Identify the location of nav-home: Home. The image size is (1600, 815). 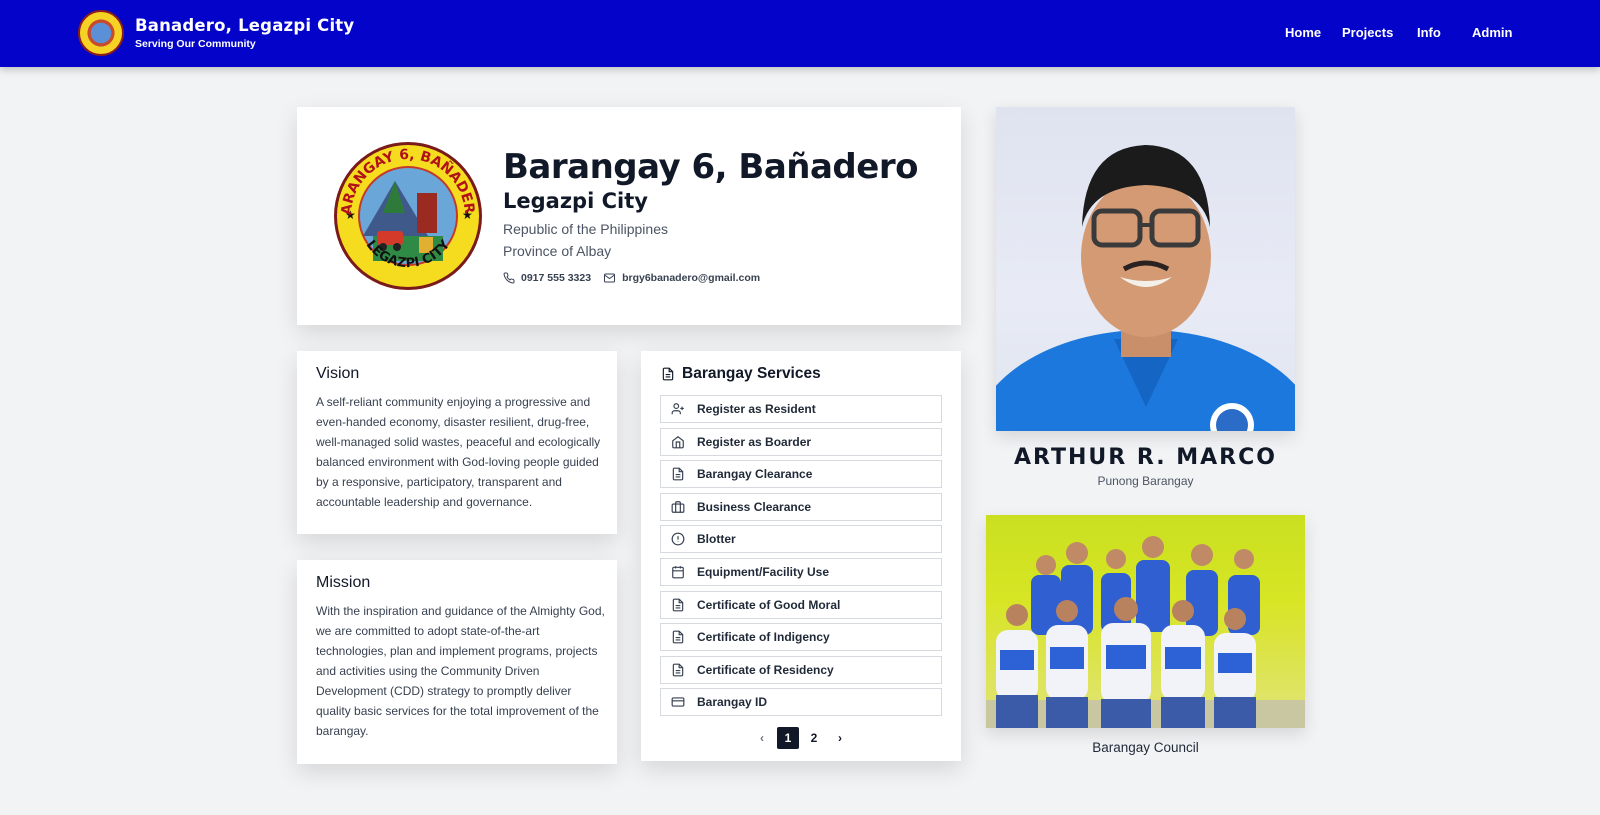
(1303, 32).